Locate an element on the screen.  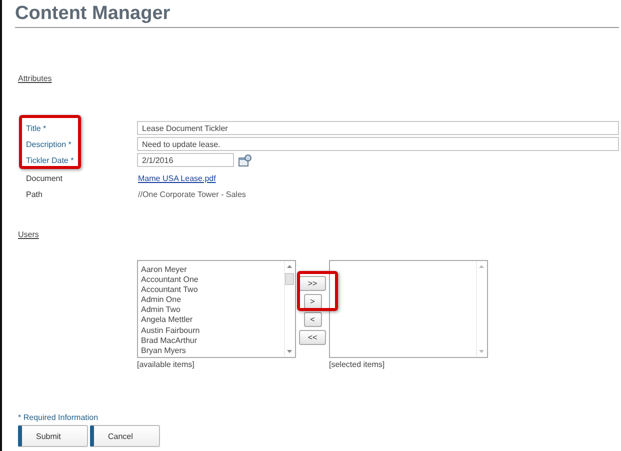
field-label: Description * is located at coordinates (49, 144).